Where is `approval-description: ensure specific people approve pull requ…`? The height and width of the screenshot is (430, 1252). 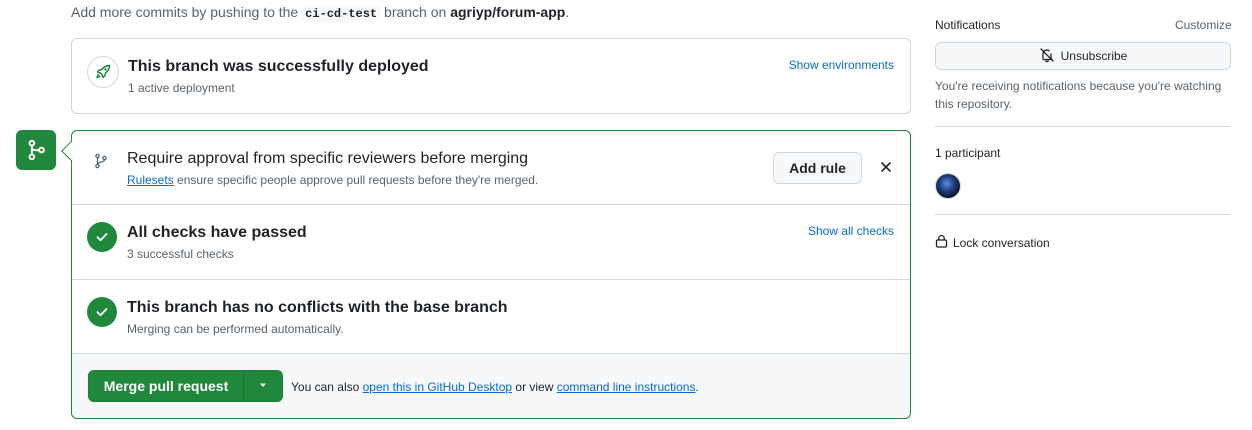
approval-description: ensure specific people approve pull requ… is located at coordinates (358, 180).